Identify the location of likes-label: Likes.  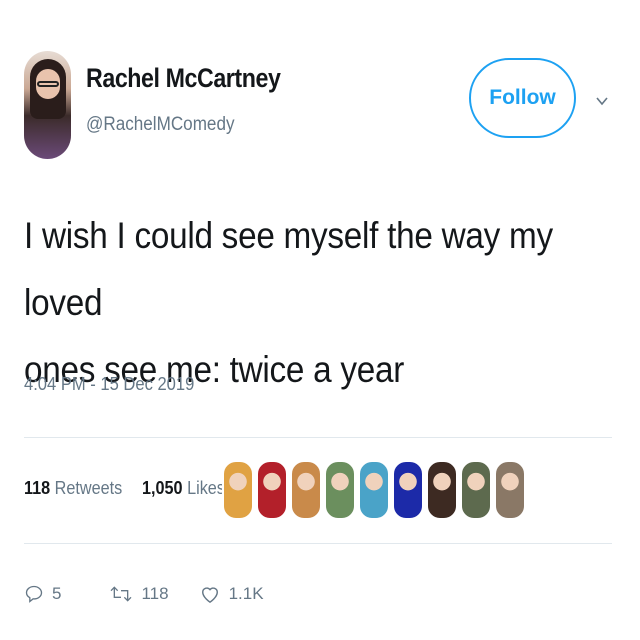
(206, 488).